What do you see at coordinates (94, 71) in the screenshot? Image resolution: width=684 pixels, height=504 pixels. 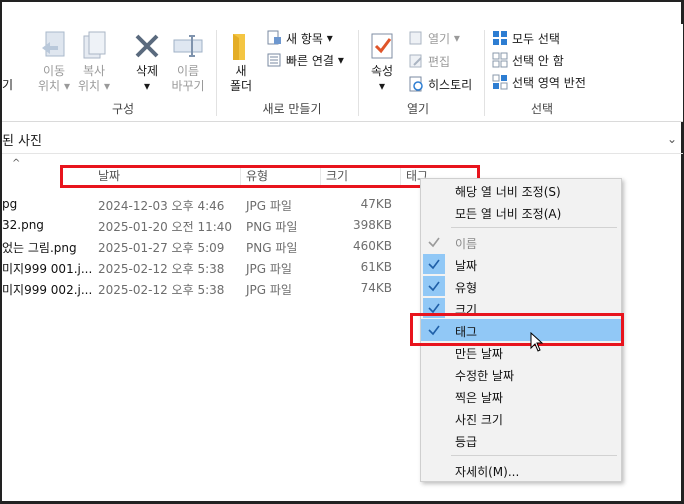 I see `copy-to-label-1: 복사` at bounding box center [94, 71].